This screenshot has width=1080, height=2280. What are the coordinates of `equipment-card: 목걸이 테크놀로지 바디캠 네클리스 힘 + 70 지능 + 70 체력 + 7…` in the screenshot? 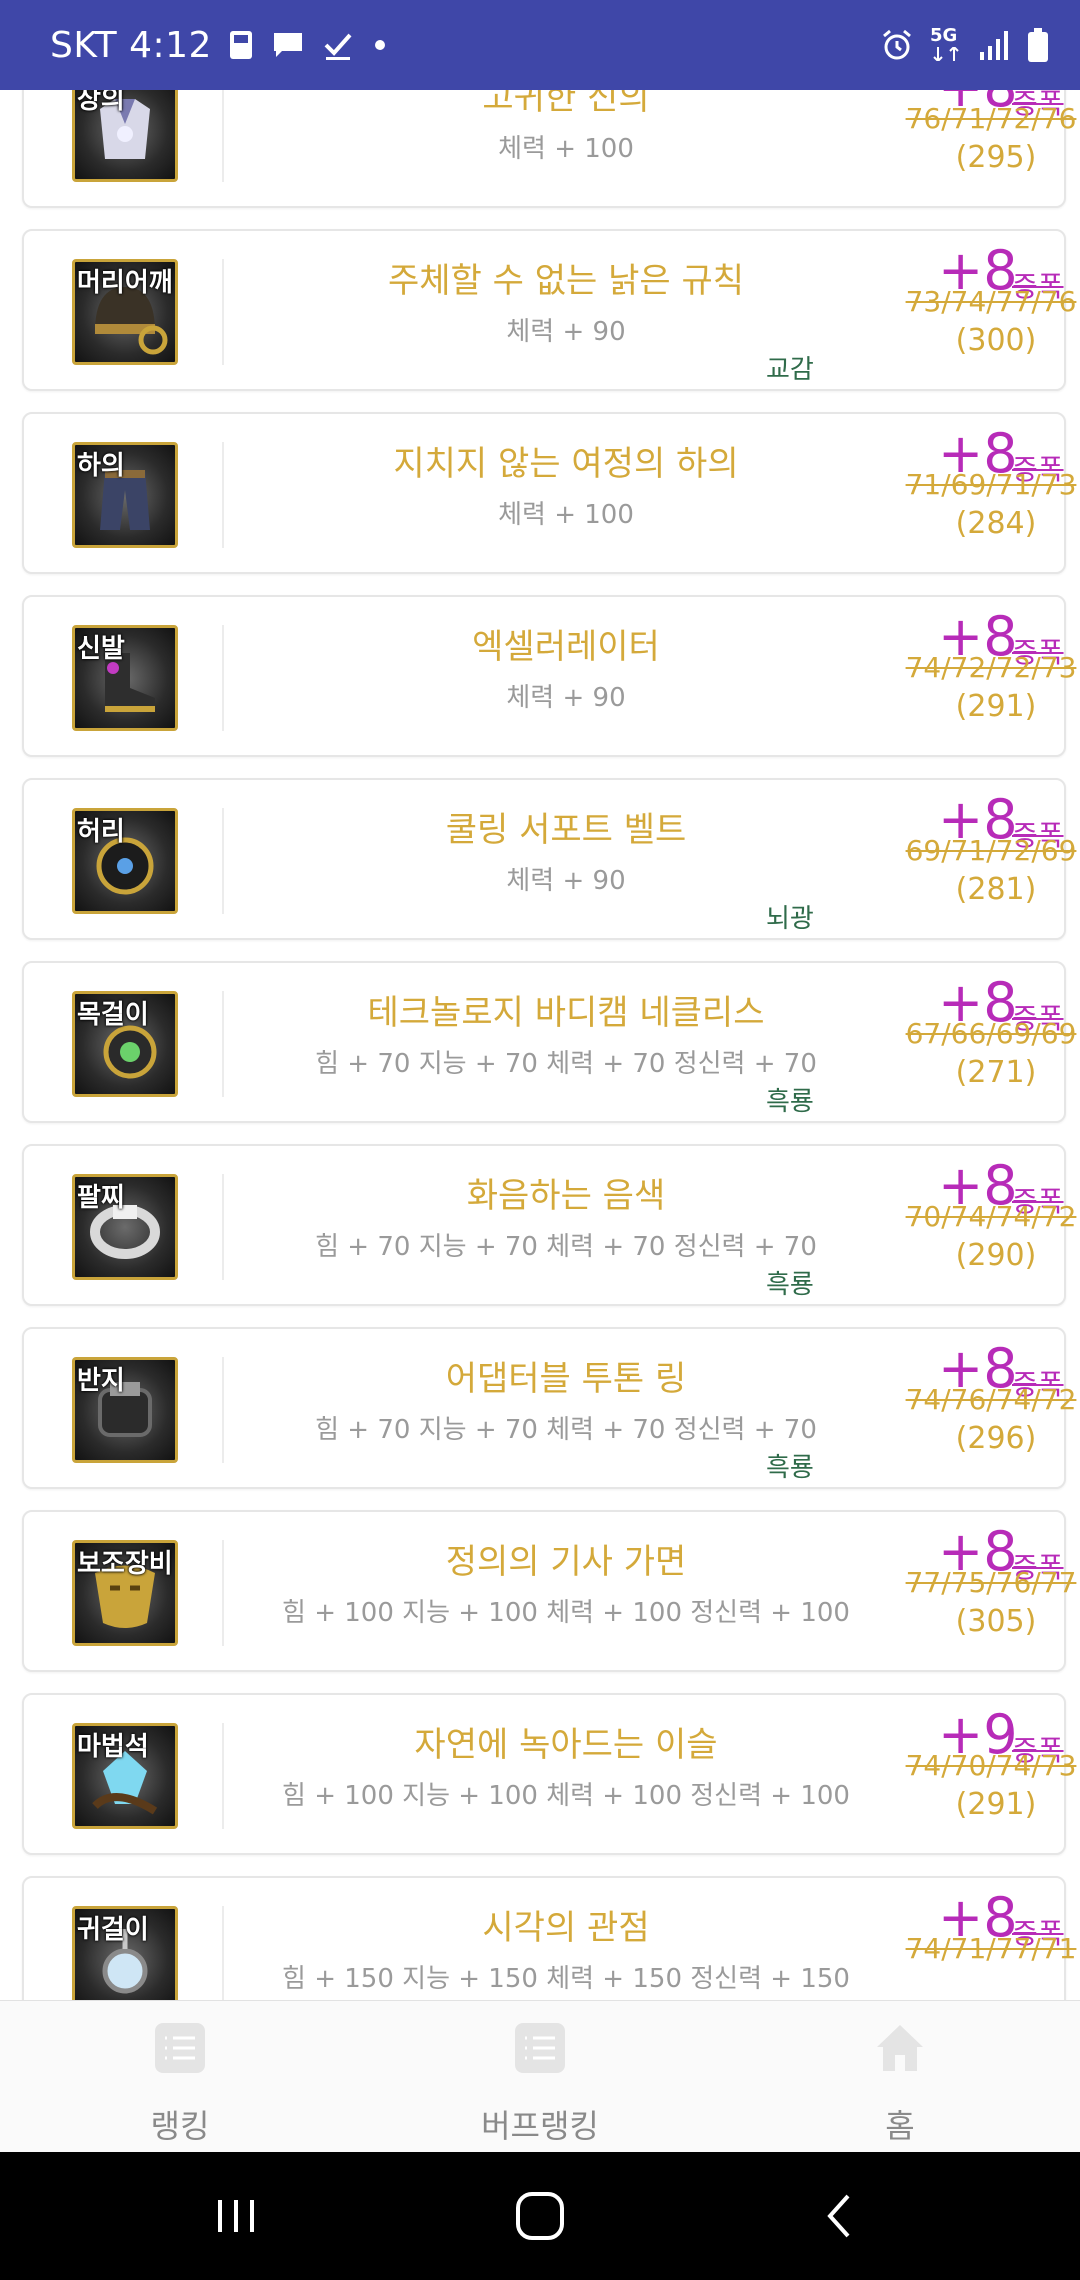 It's located at (549, 1042).